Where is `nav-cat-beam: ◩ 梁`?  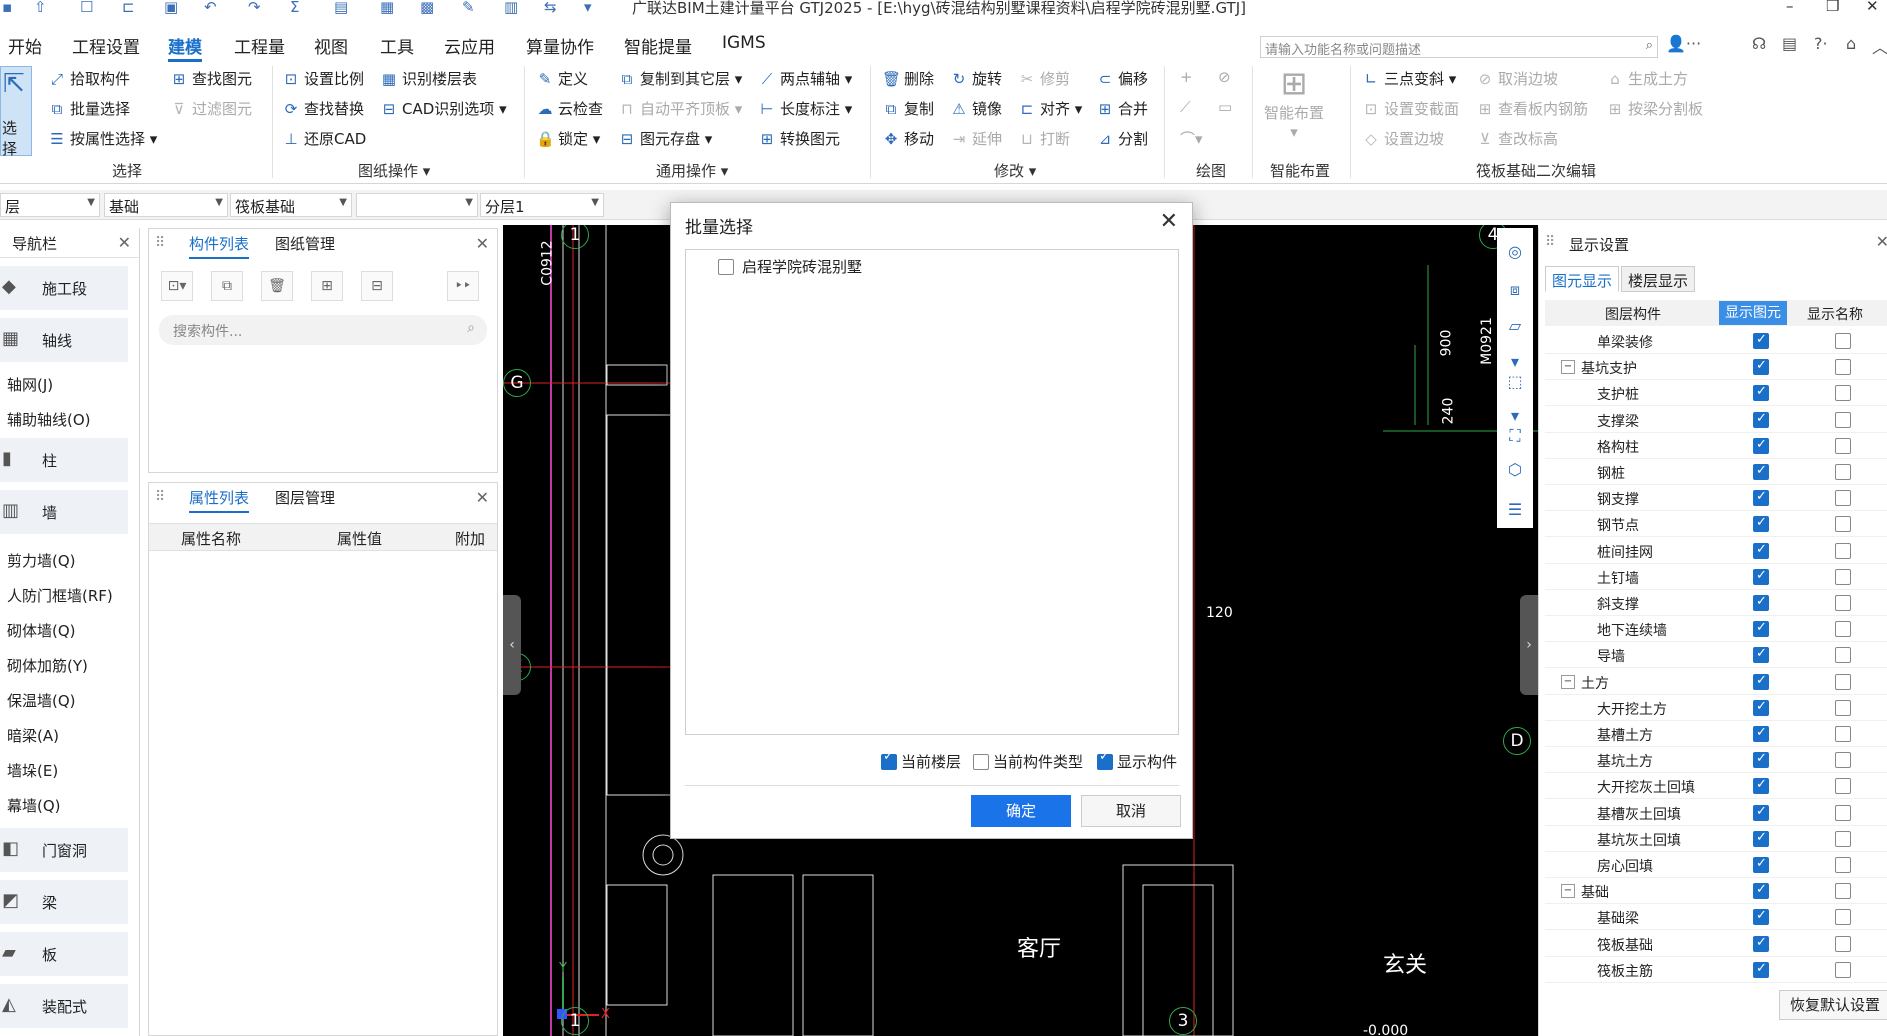
nav-cat-beam: ◩ 梁 is located at coordinates (64, 902).